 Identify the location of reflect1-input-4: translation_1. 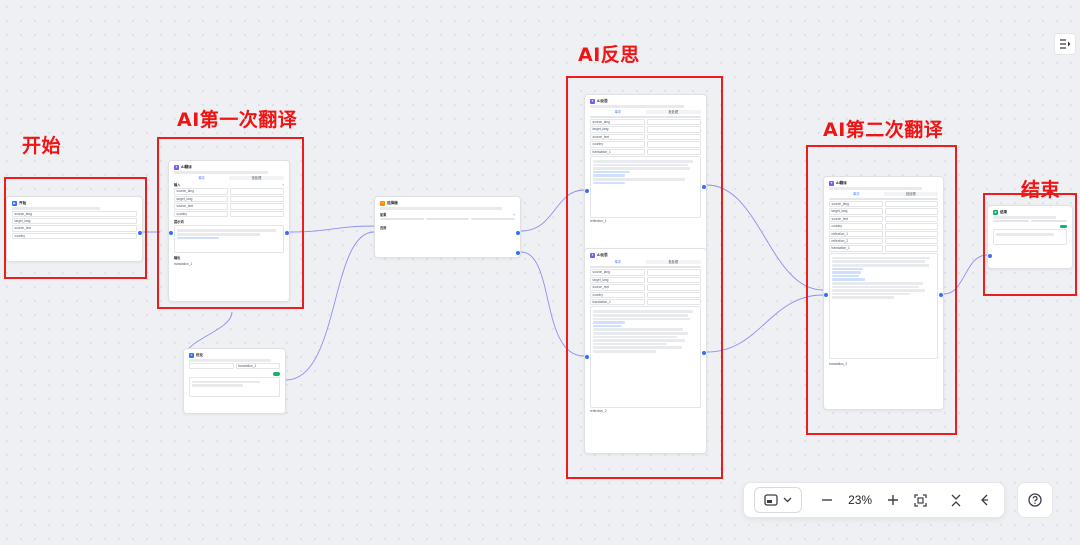
(617, 152).